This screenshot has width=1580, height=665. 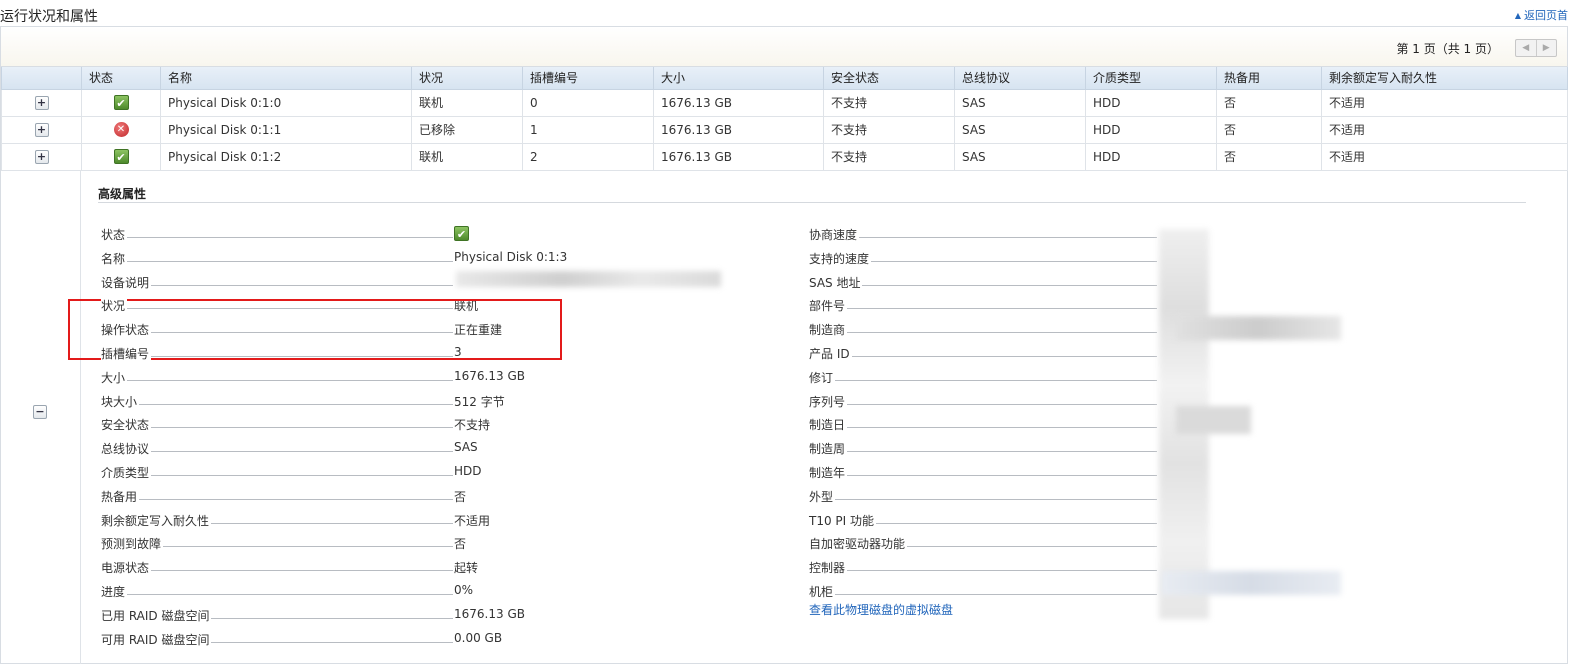 I want to click on property-label: 制造日, so click(x=828, y=425).